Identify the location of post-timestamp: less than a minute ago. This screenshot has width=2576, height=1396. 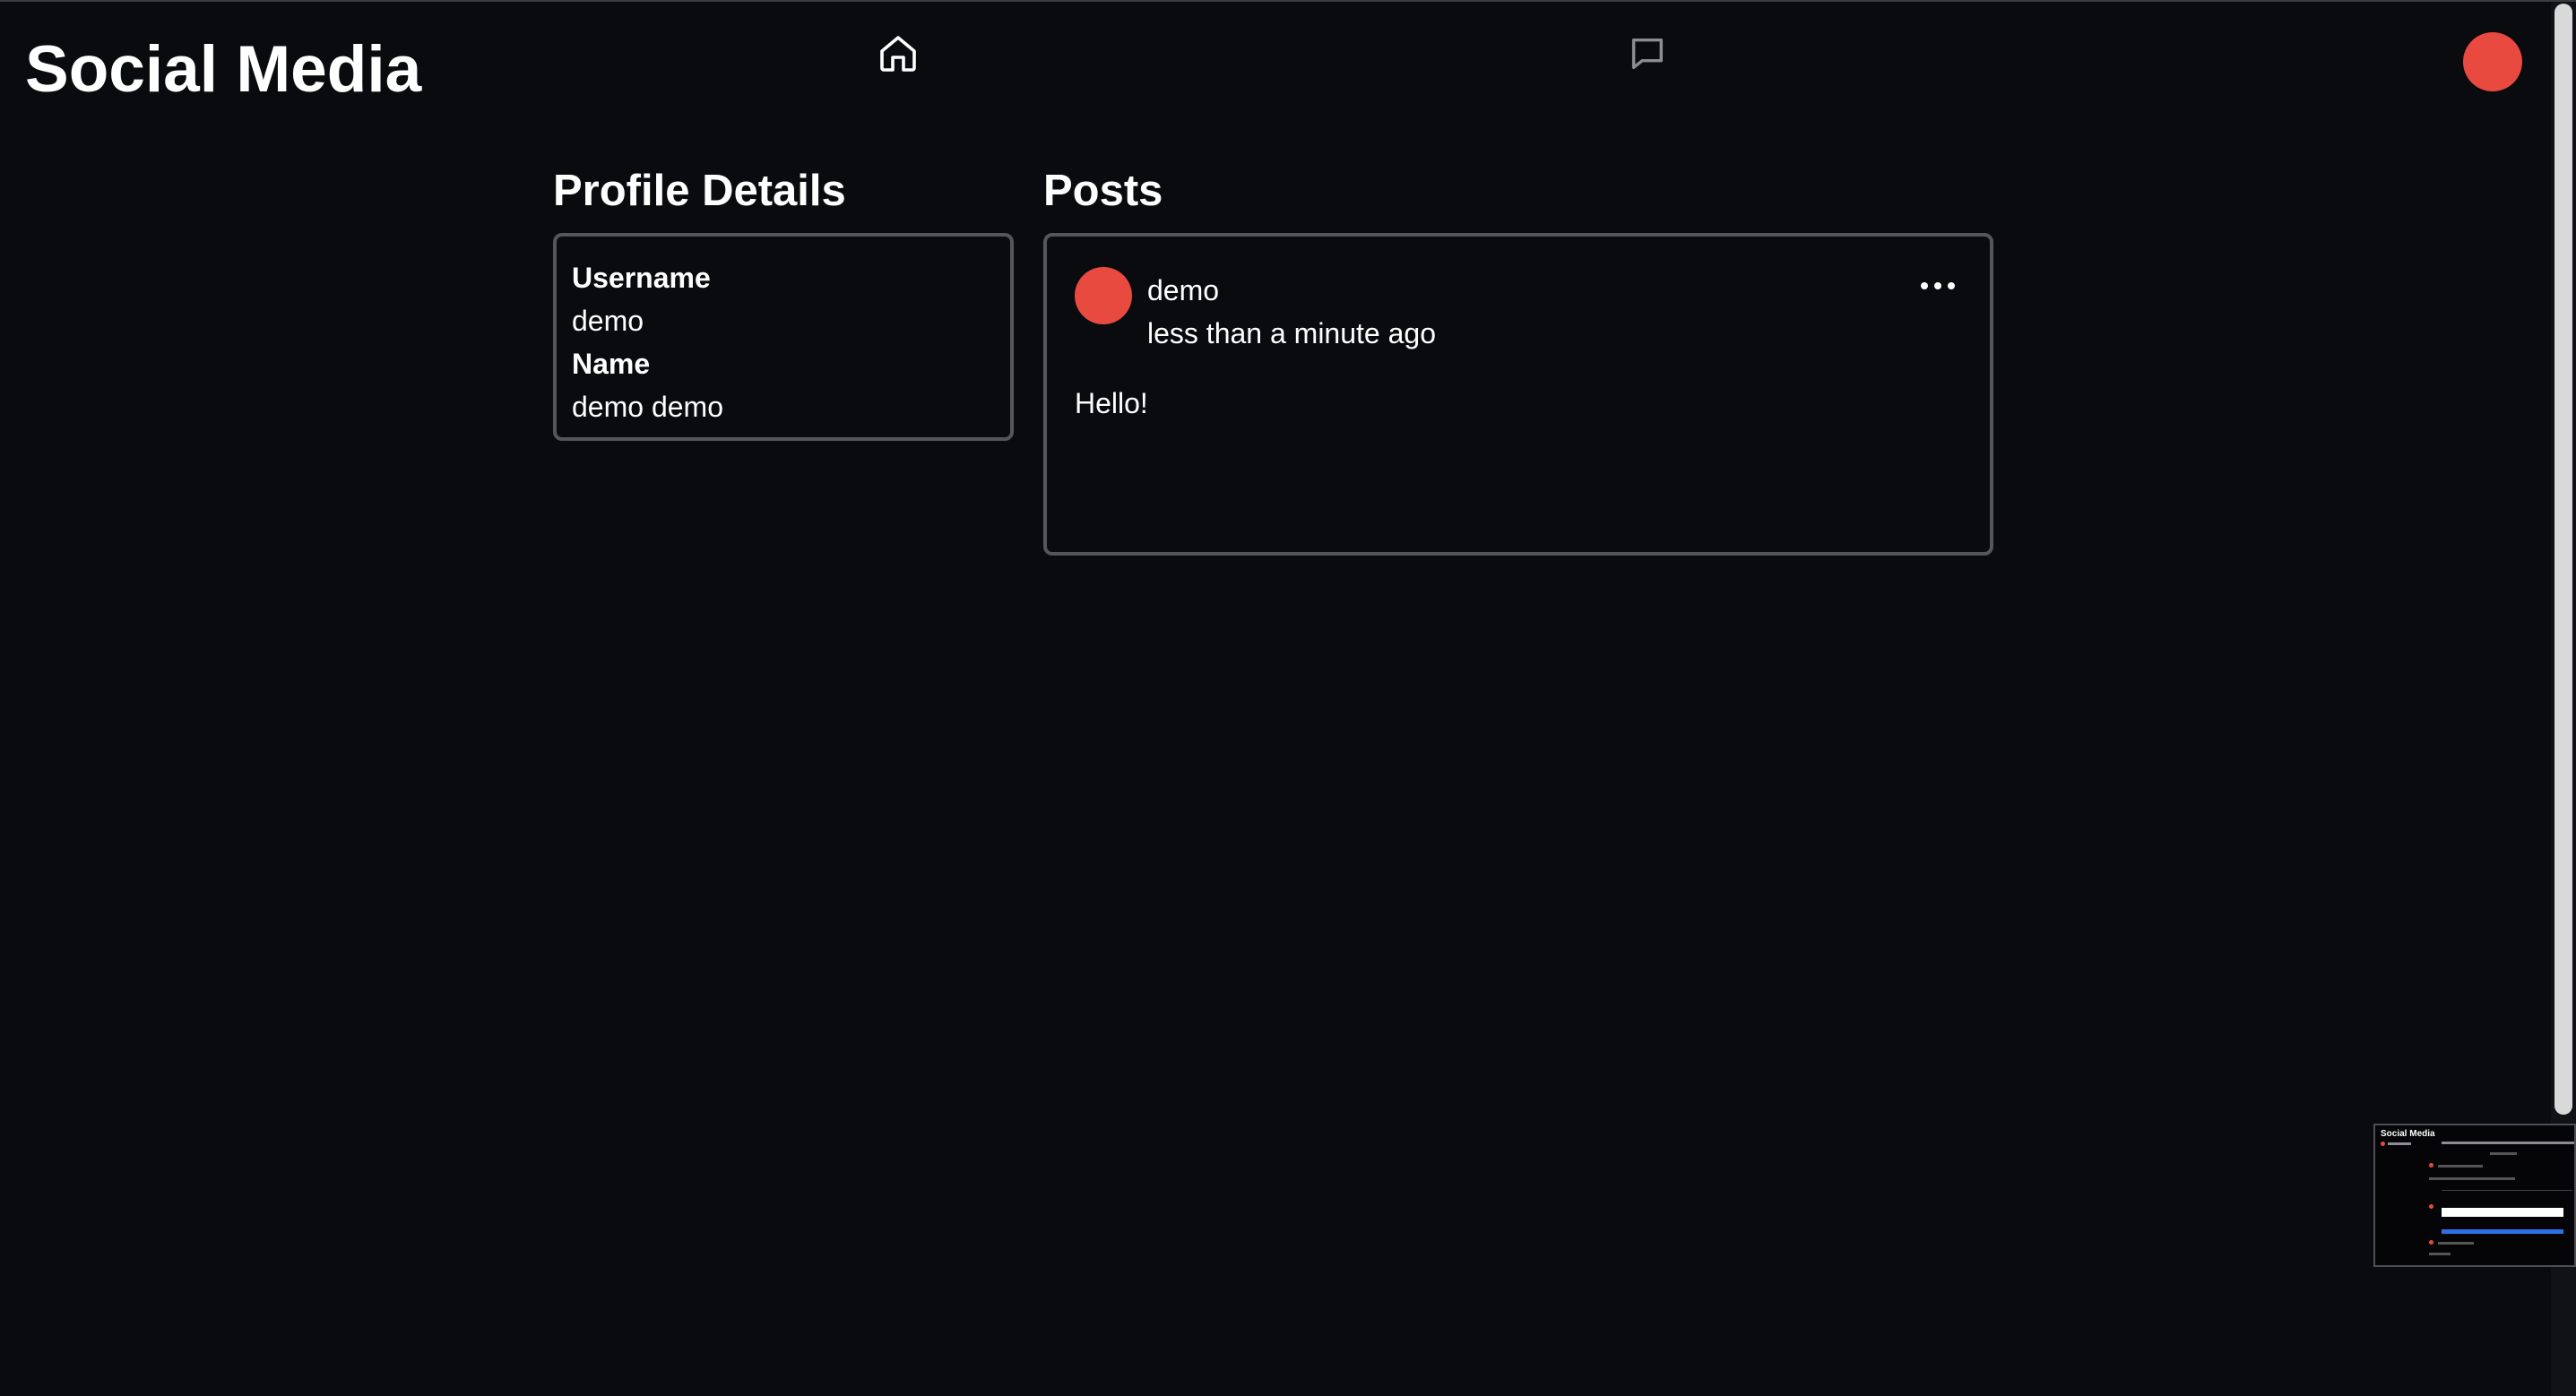
(1291, 333).